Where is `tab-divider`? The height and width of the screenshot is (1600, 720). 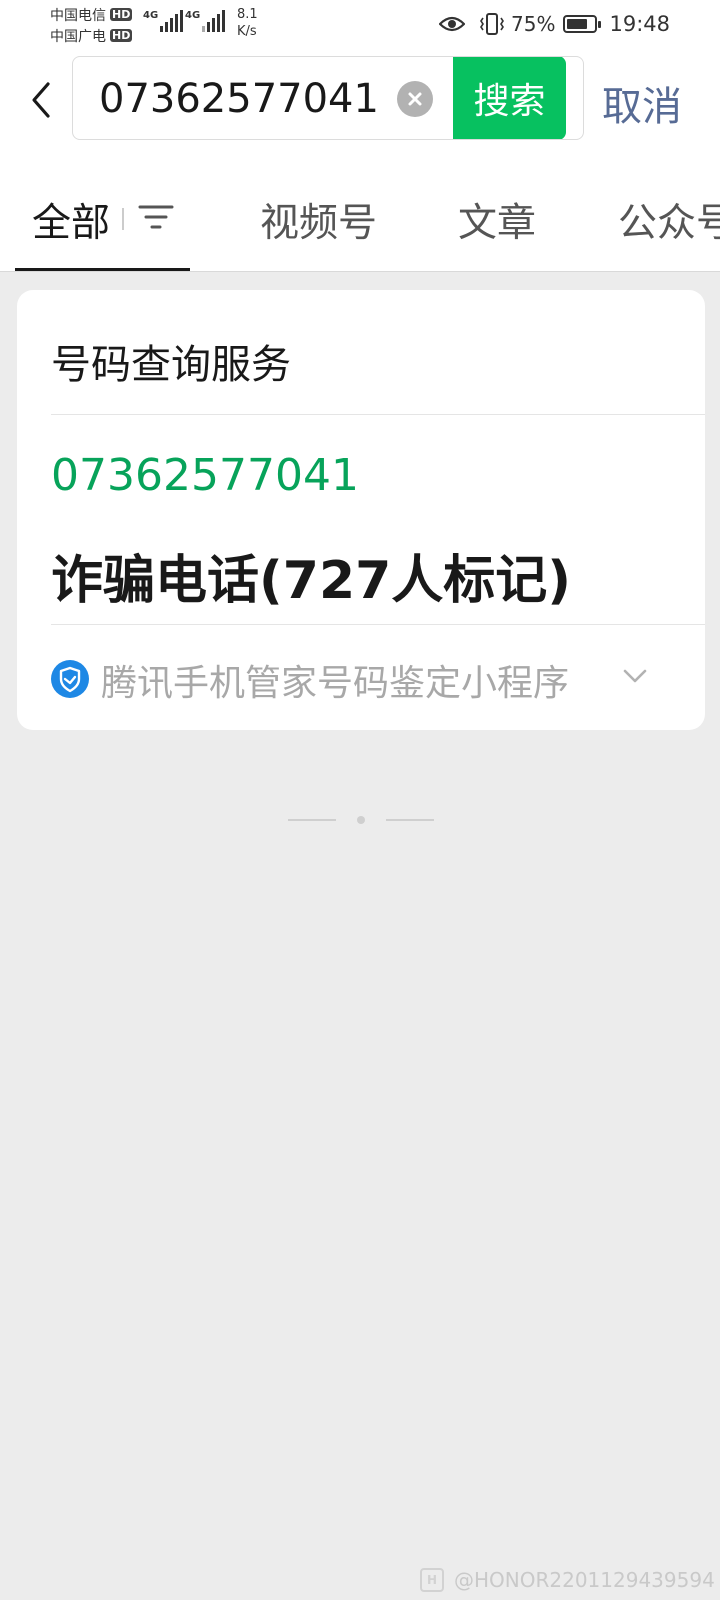 tab-divider is located at coordinates (123, 219).